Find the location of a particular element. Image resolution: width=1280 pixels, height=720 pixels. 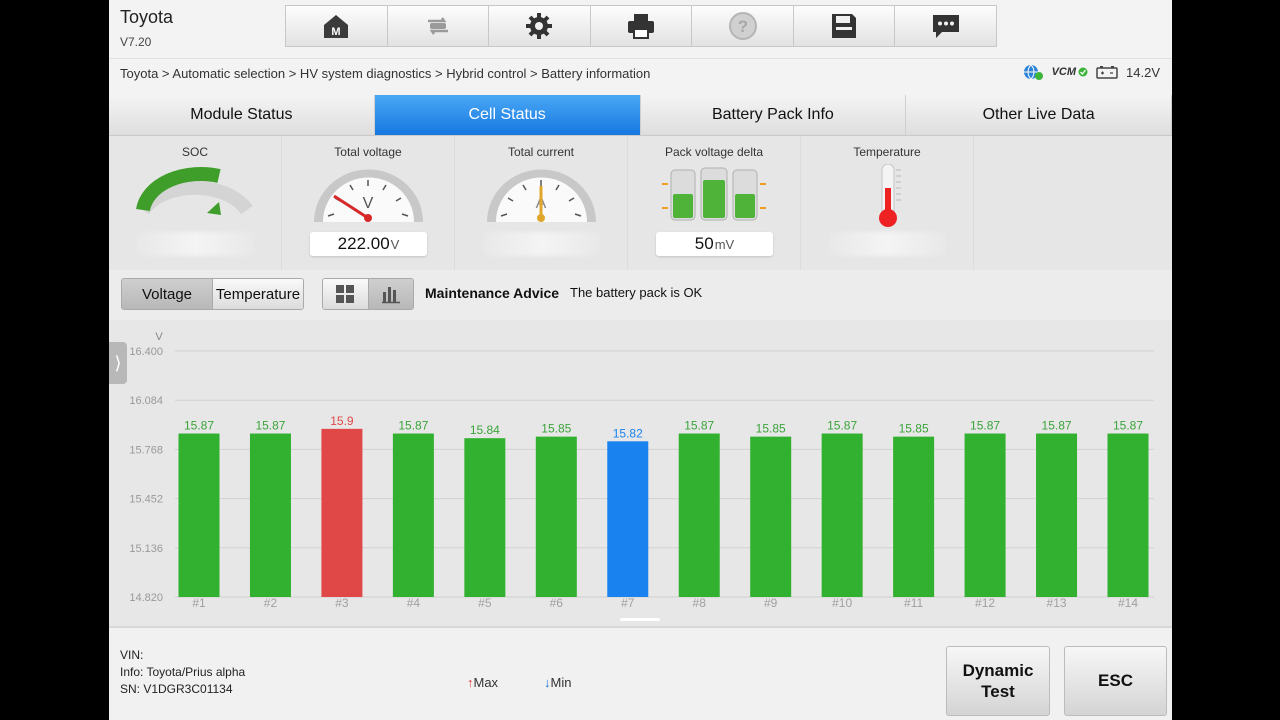

temperature-label: Temperature is located at coordinates (887, 152).